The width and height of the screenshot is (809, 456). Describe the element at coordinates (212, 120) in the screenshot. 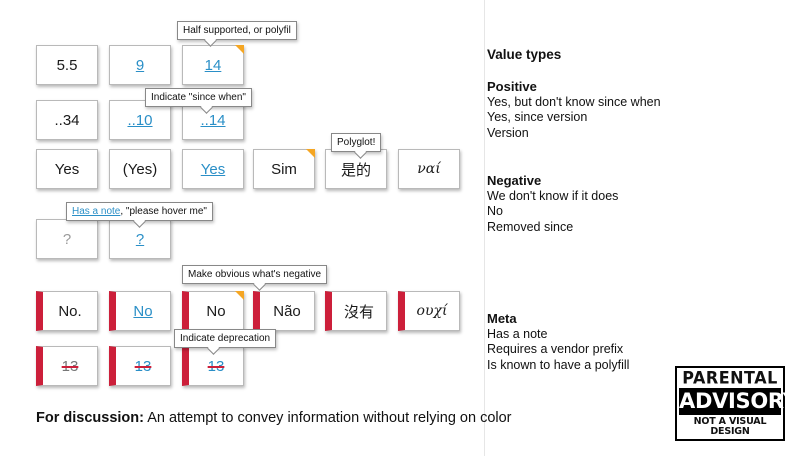

I see `cell-label: ..14` at that location.